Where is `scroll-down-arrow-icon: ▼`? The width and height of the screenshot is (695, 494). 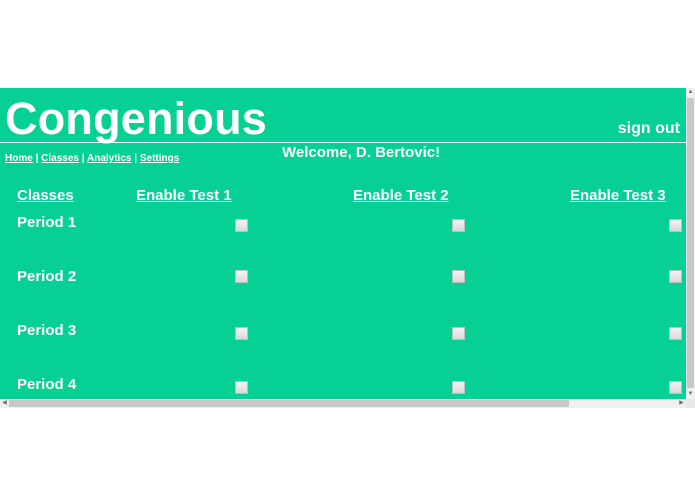
scroll-down-arrow-icon: ▼ is located at coordinates (690, 394).